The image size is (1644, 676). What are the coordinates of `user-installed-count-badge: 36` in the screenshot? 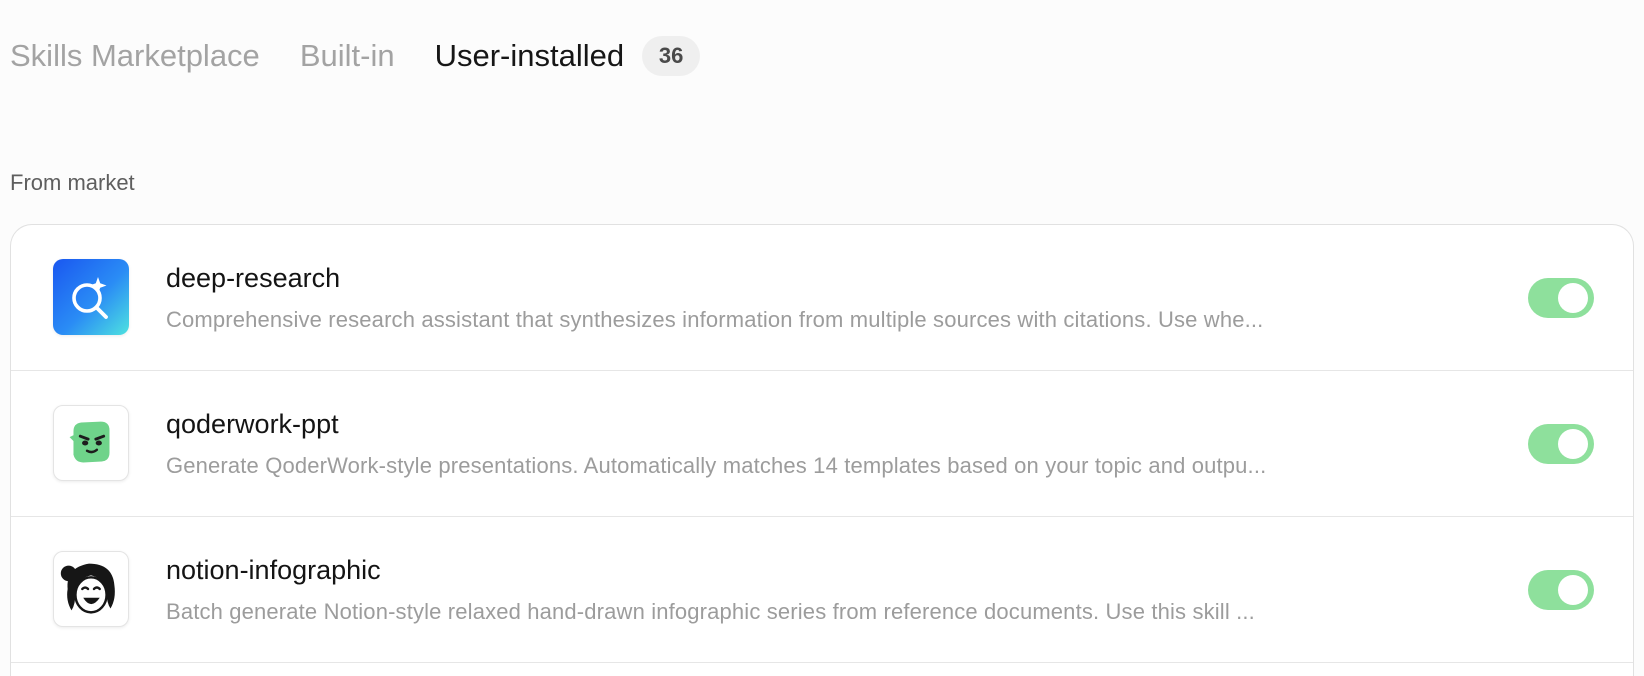 It's located at (671, 56).